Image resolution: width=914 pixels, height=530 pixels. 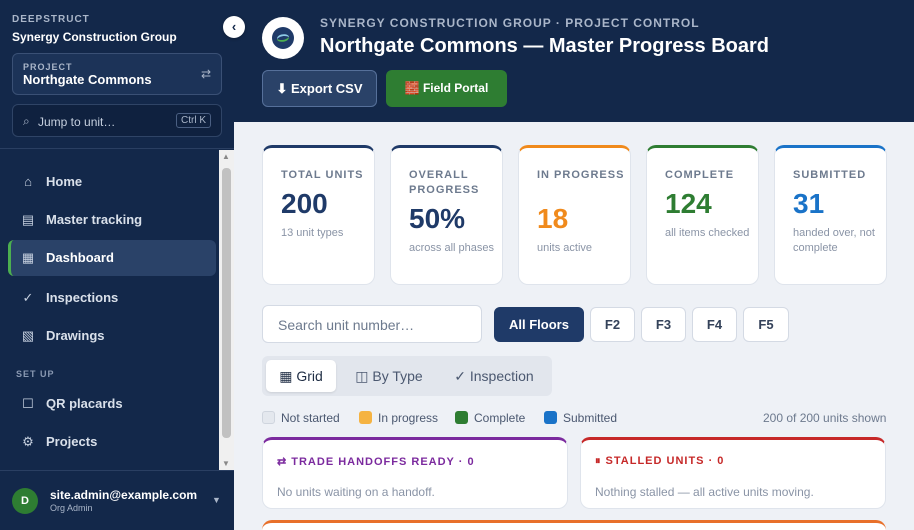 I want to click on stat-card-overall-progress: OVERALL PROGRESS 50% across all phases, so click(x=446, y=215).